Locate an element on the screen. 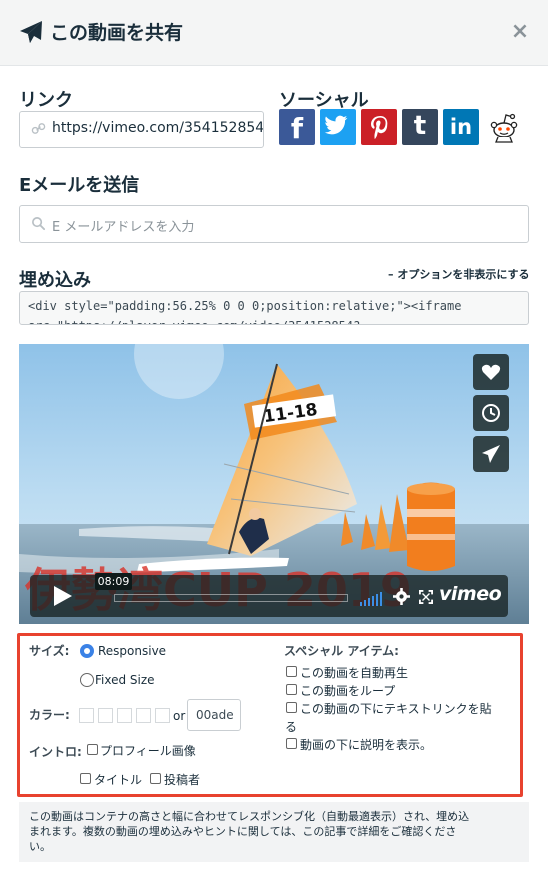  responsive-label: Responsive is located at coordinates (132, 651).